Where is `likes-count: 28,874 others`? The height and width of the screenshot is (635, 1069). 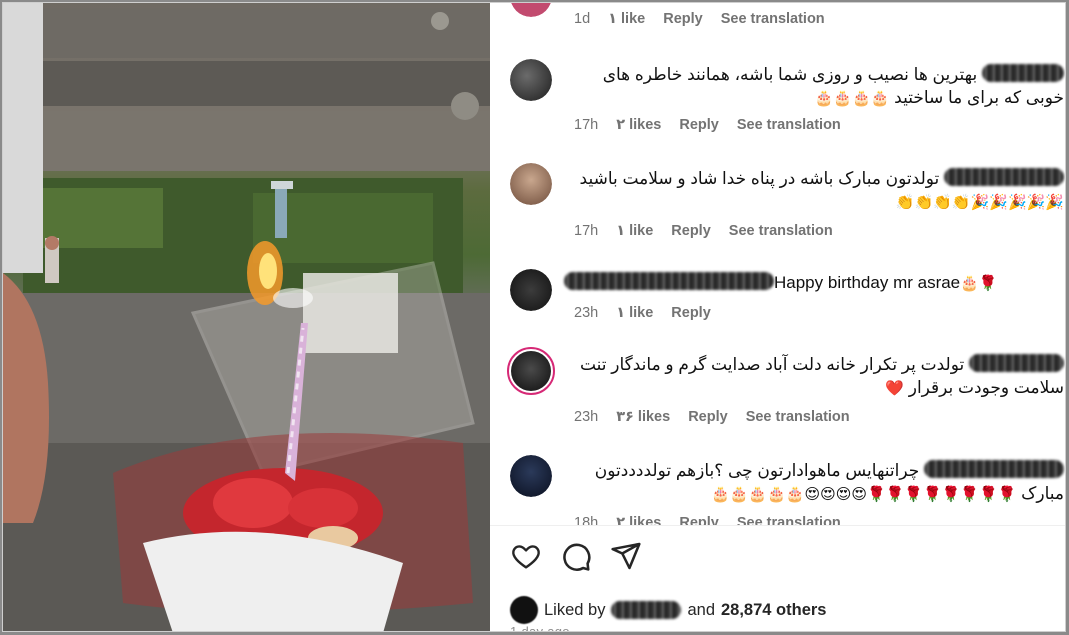
likes-count: 28,874 others is located at coordinates (773, 610).